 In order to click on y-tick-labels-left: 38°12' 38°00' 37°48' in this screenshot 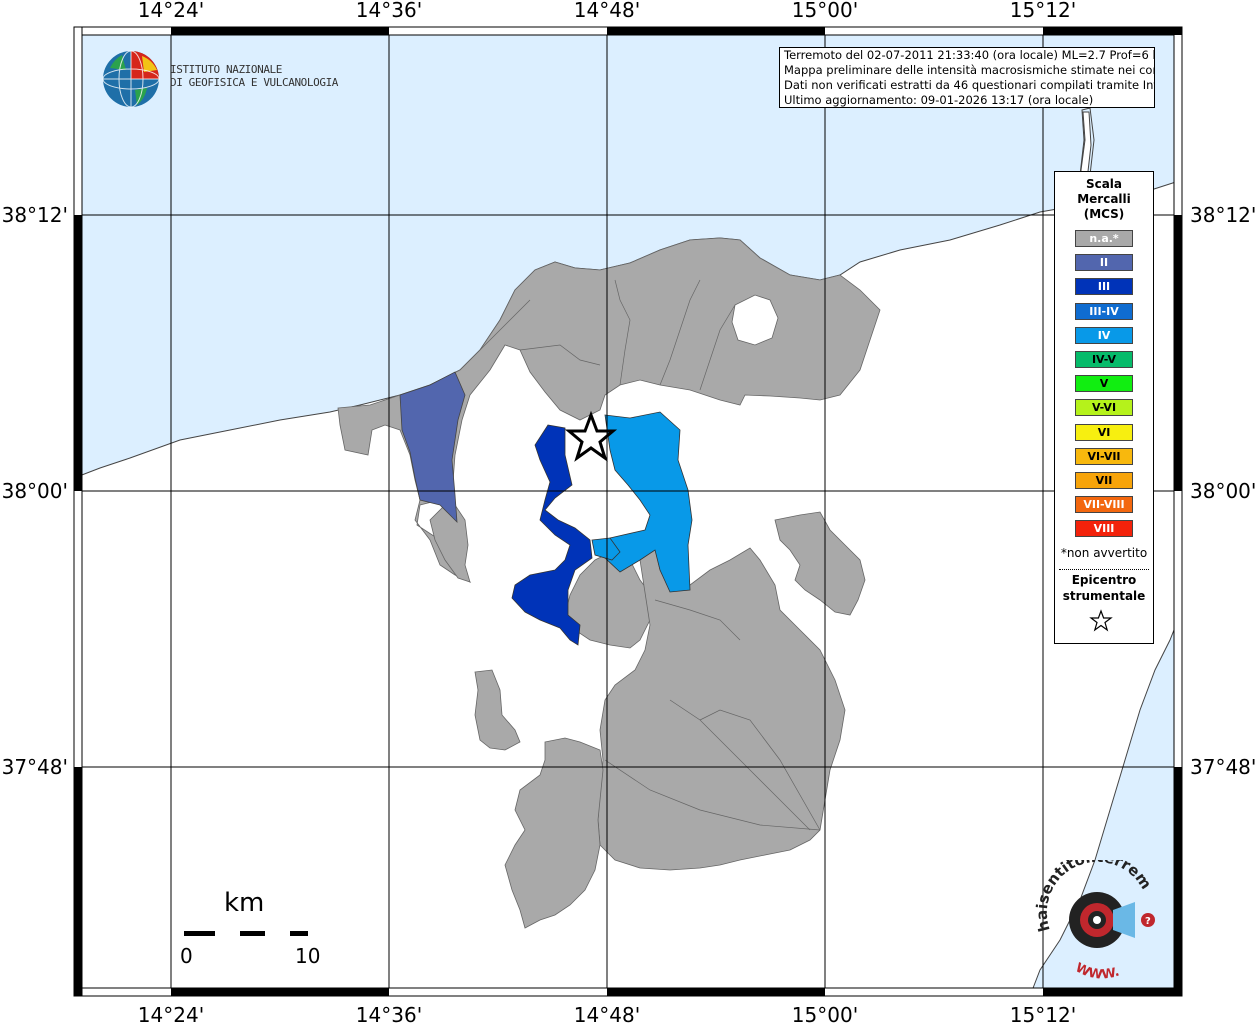, I will do `click(35, 491)`.